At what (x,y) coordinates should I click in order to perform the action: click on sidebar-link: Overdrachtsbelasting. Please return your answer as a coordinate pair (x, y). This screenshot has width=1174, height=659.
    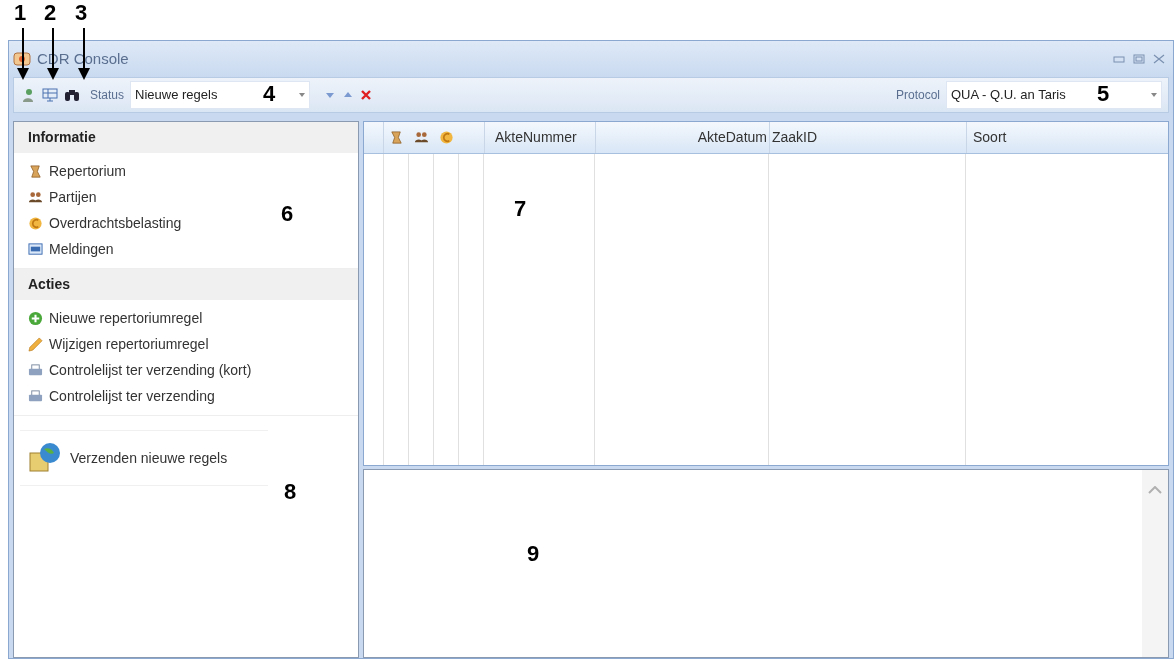
    Looking at the image, I should click on (105, 223).